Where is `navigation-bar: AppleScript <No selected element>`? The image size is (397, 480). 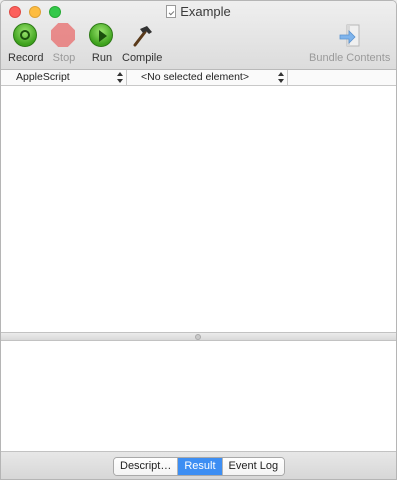
navigation-bar: AppleScript <No selected element> is located at coordinates (198, 78).